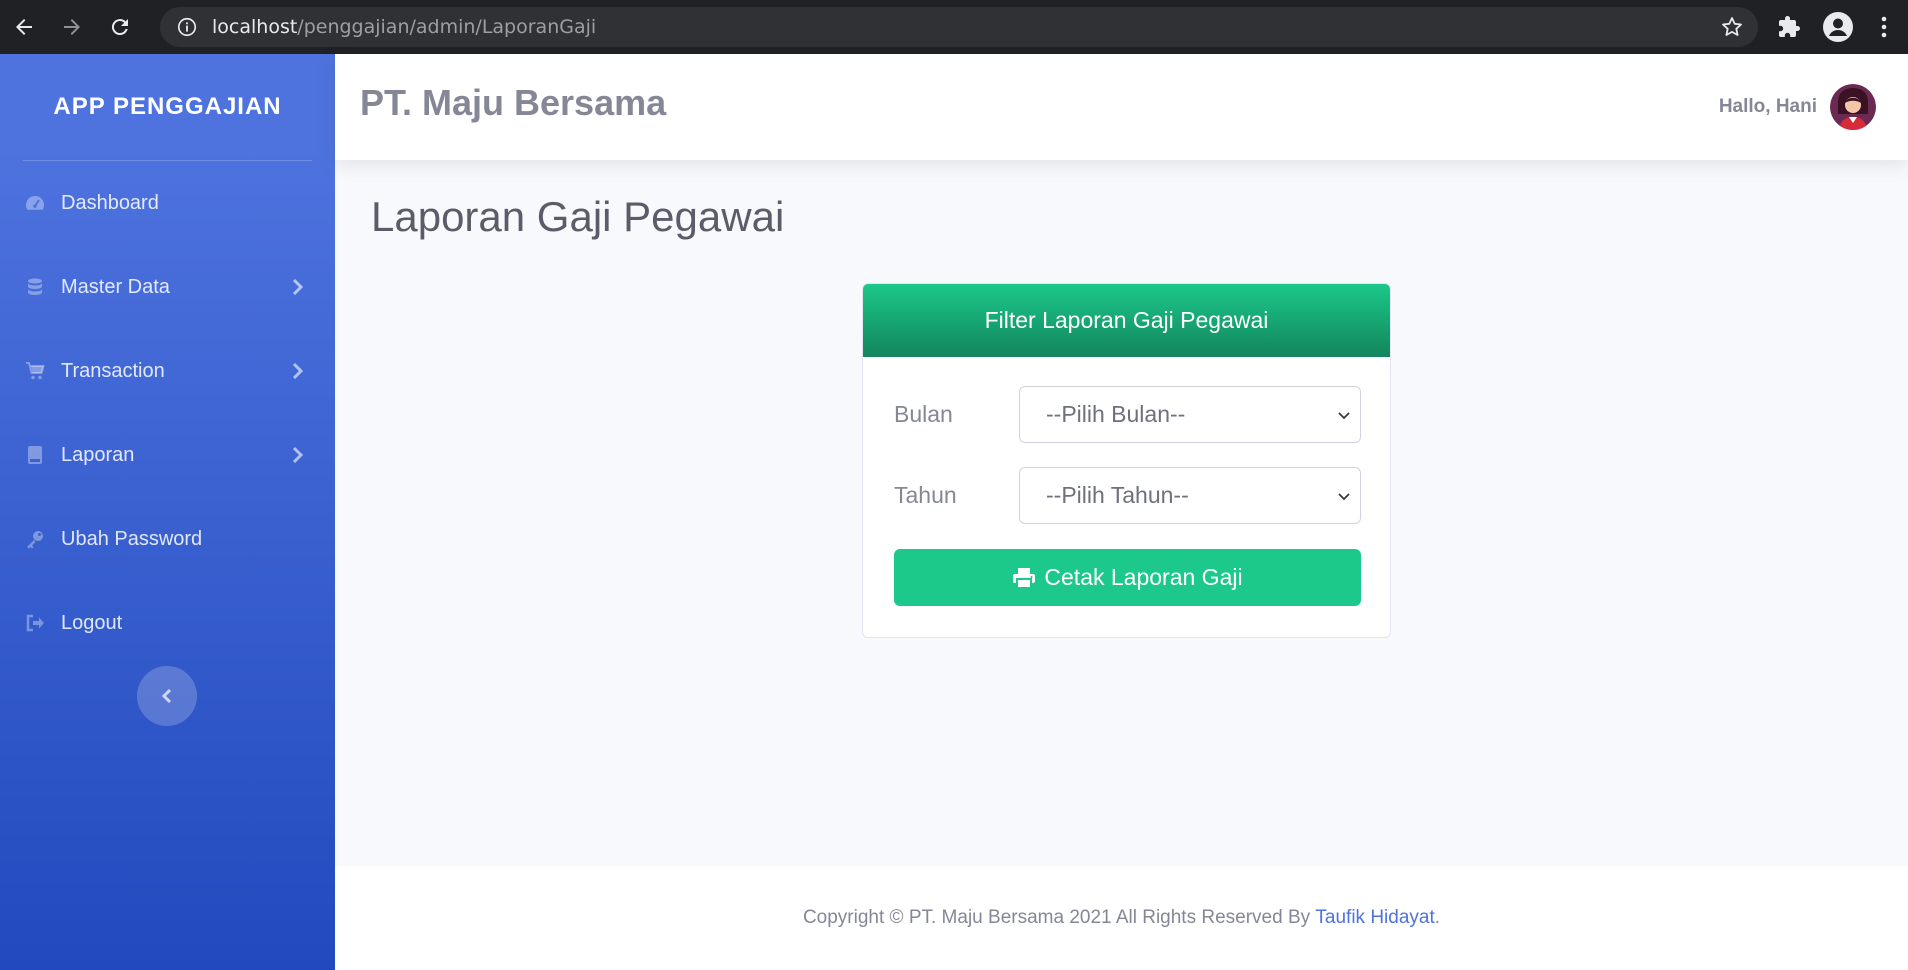 This screenshot has height=970, width=1908. Describe the element at coordinates (98, 454) in the screenshot. I see `sidebar-item-label: Laporan` at that location.